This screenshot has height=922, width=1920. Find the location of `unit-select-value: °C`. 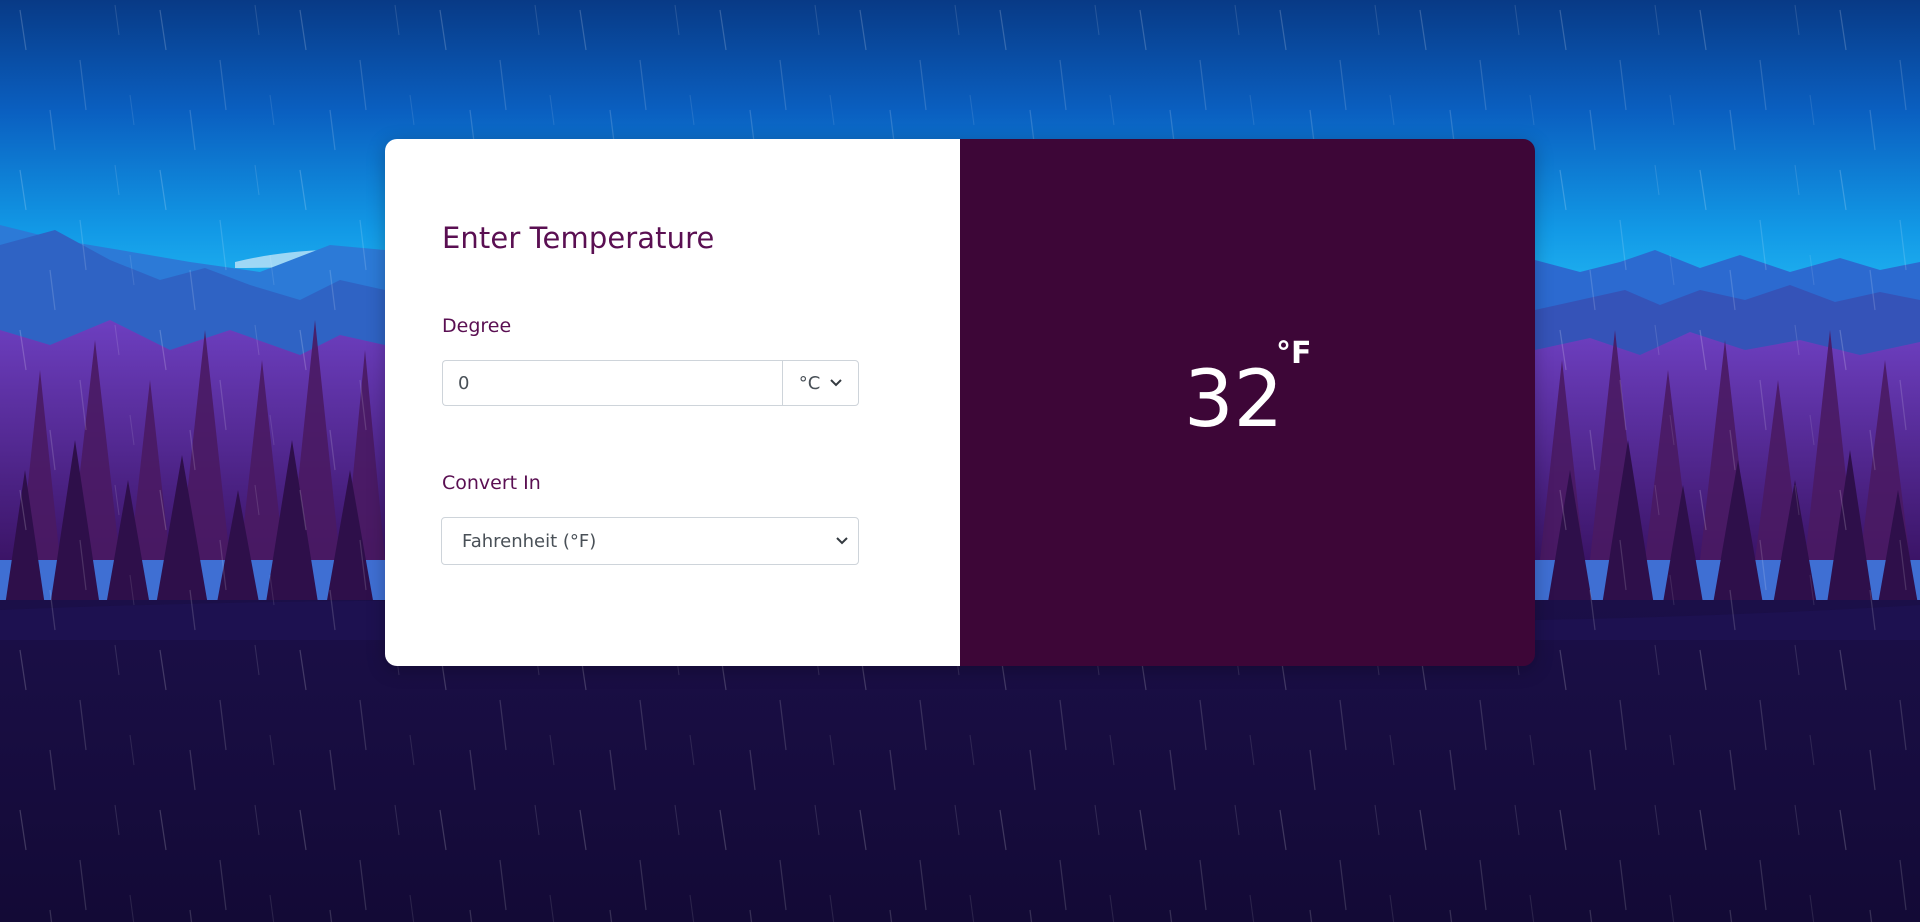

unit-select-value: °C is located at coordinates (809, 383).